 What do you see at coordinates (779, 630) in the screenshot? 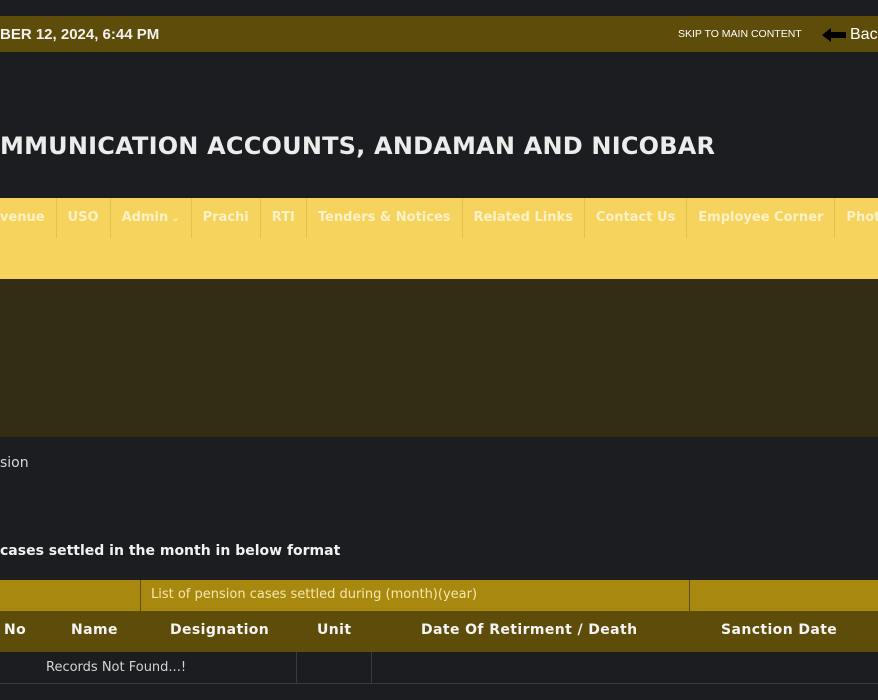
I see `header-sanction-date: Sanction Date` at bounding box center [779, 630].